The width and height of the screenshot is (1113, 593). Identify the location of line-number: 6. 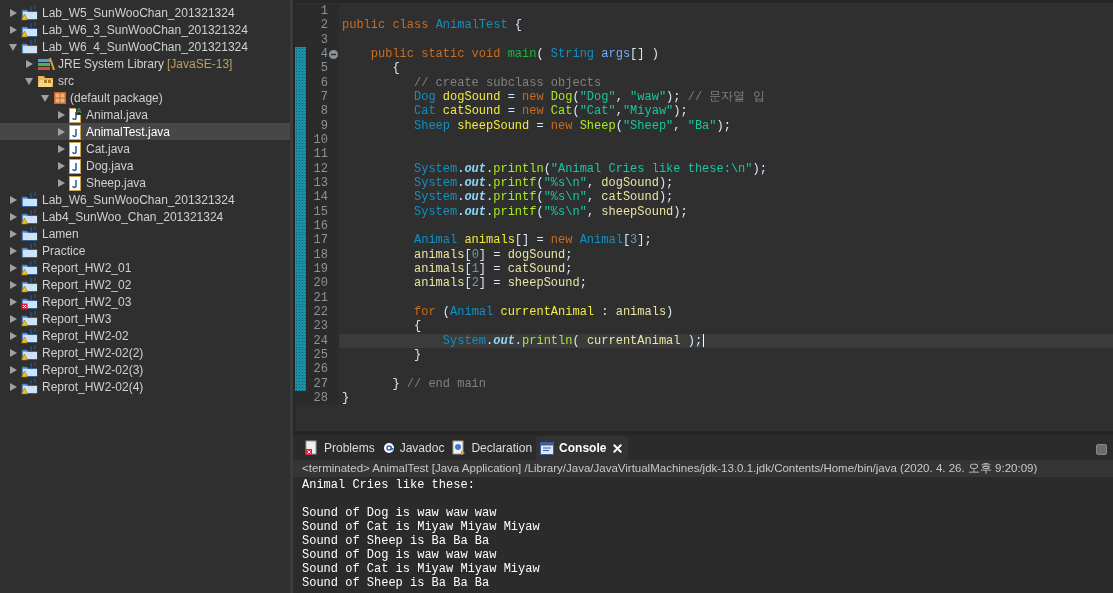
(323, 82).